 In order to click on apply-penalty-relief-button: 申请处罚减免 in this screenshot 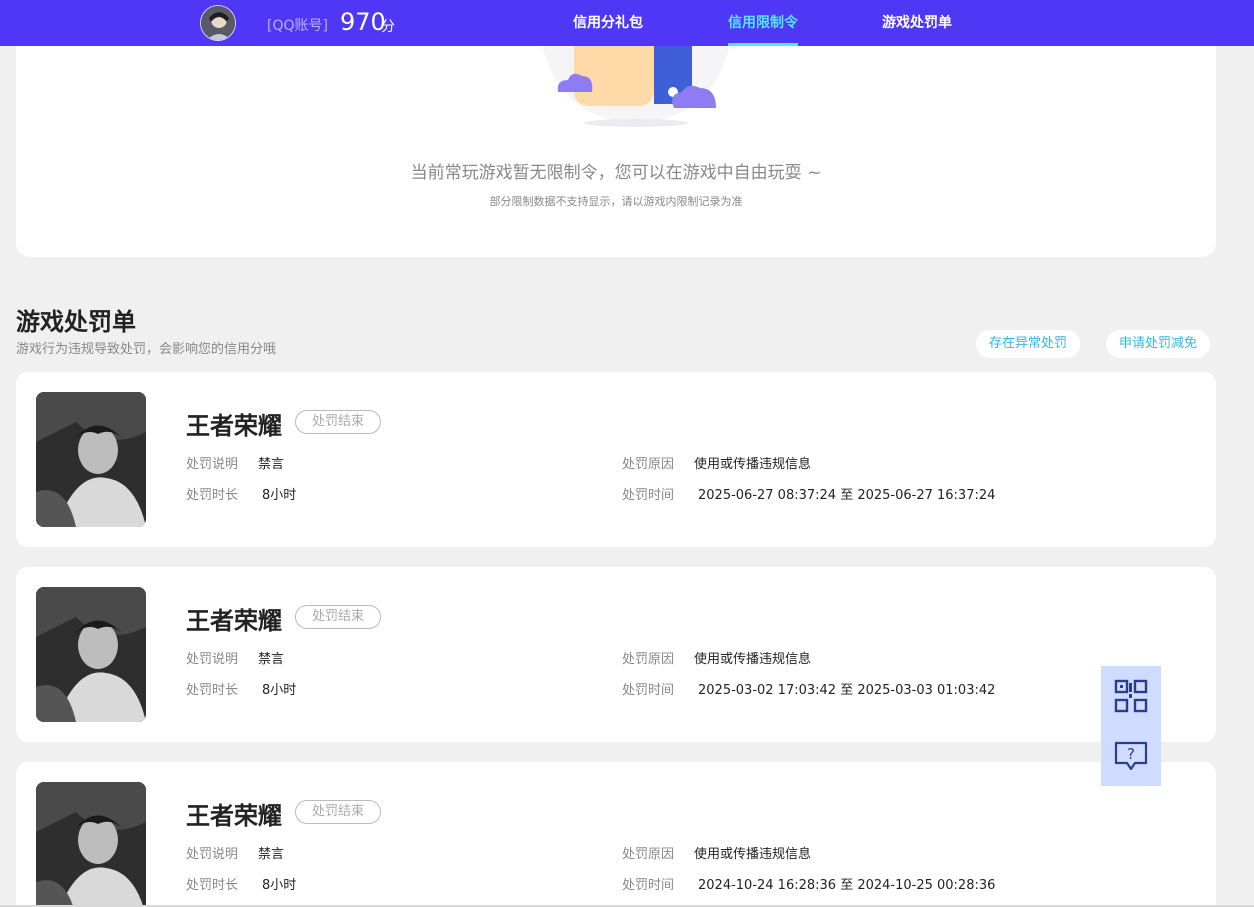, I will do `click(1158, 344)`.